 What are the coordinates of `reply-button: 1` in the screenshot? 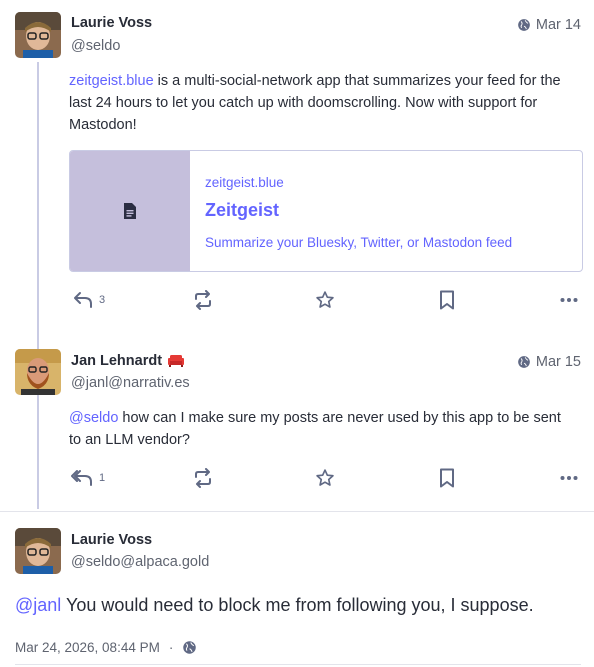 It's located at (88, 478).